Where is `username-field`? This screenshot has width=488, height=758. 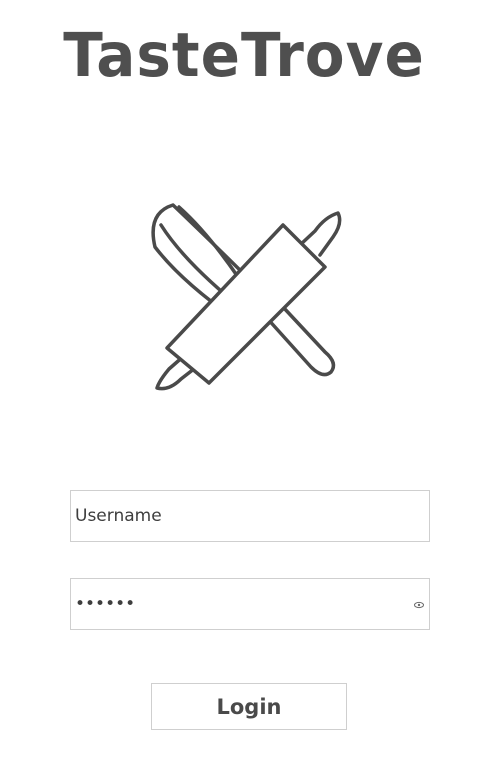 username-field is located at coordinates (250, 516).